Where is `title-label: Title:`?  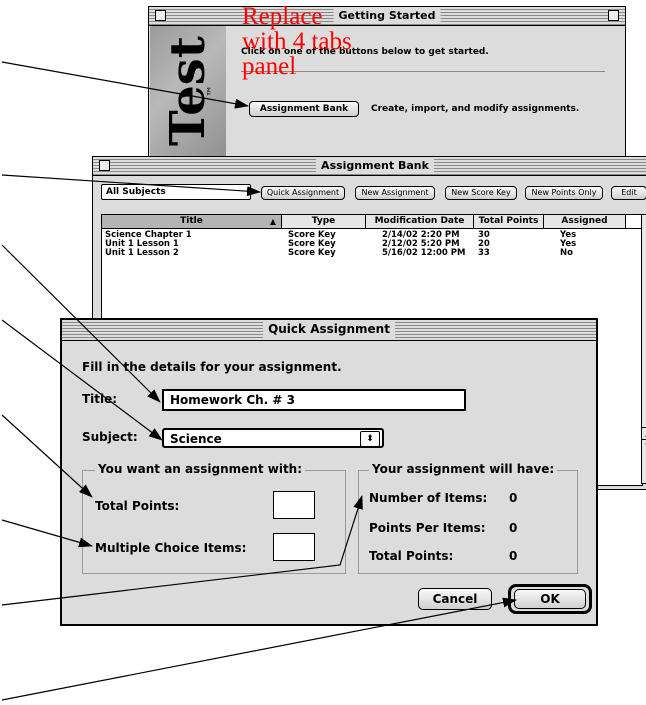
title-label: Title: is located at coordinates (100, 399).